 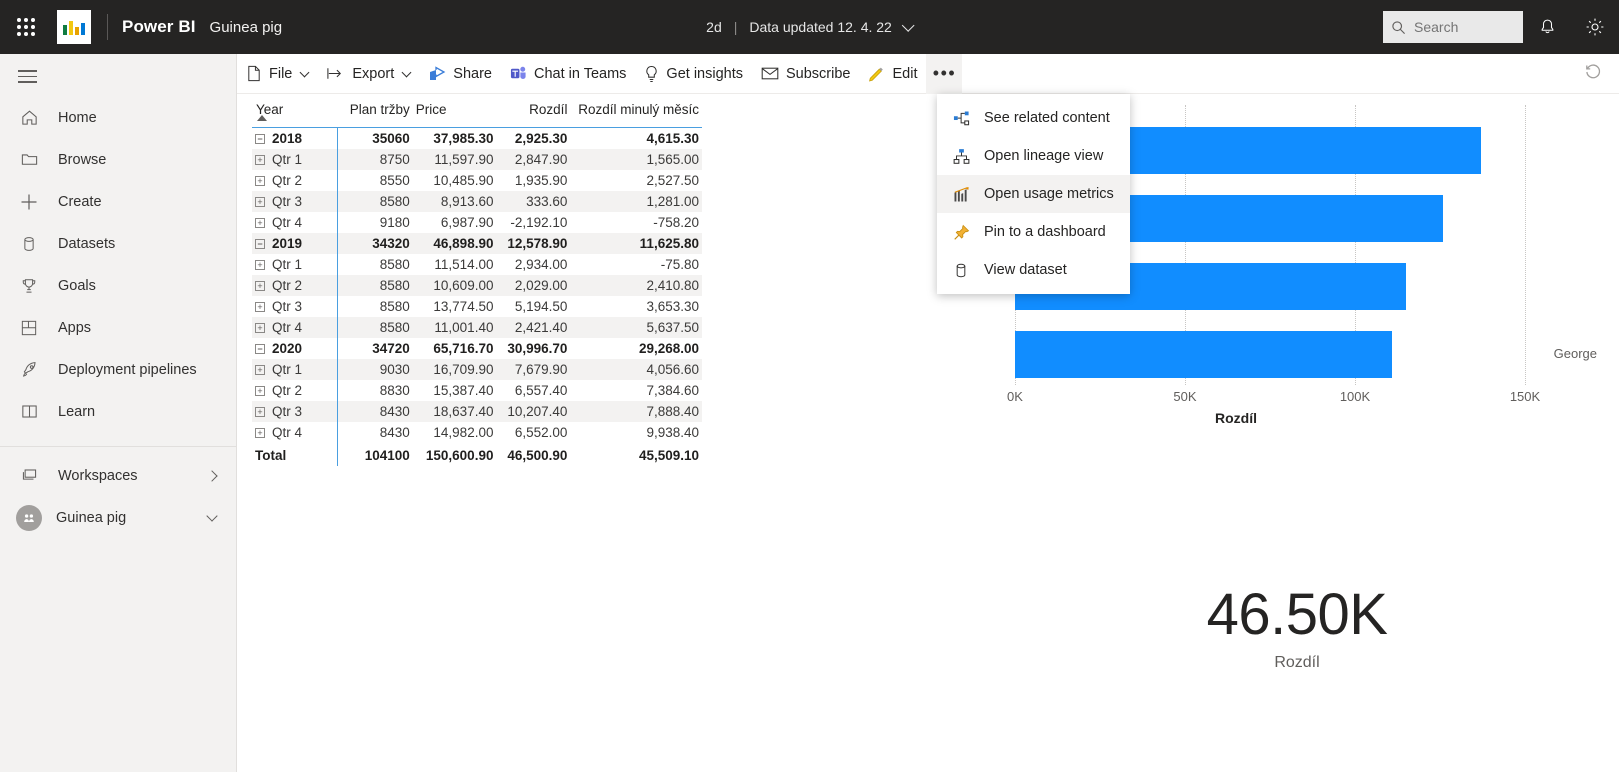 What do you see at coordinates (159, 27) in the screenshot?
I see `brand-title: Power BI` at bounding box center [159, 27].